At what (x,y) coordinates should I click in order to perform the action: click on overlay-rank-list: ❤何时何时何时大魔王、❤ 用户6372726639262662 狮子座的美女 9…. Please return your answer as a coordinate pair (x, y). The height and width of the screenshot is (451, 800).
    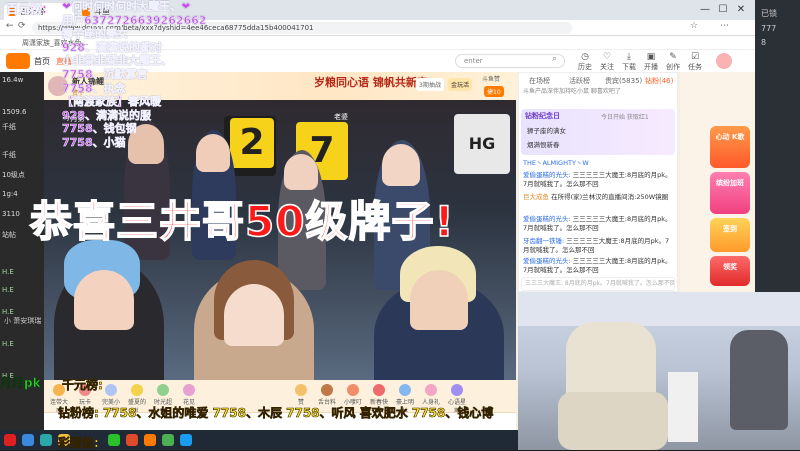
    Looking at the image, I should click on (134, 75).